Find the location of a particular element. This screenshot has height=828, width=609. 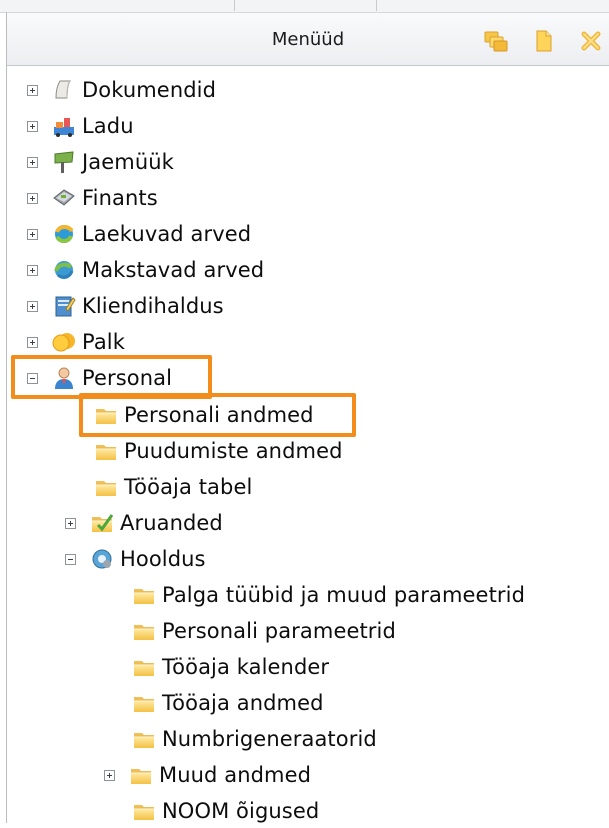

tree-item-dokumendid: Dokumendid is located at coordinates (121, 90).